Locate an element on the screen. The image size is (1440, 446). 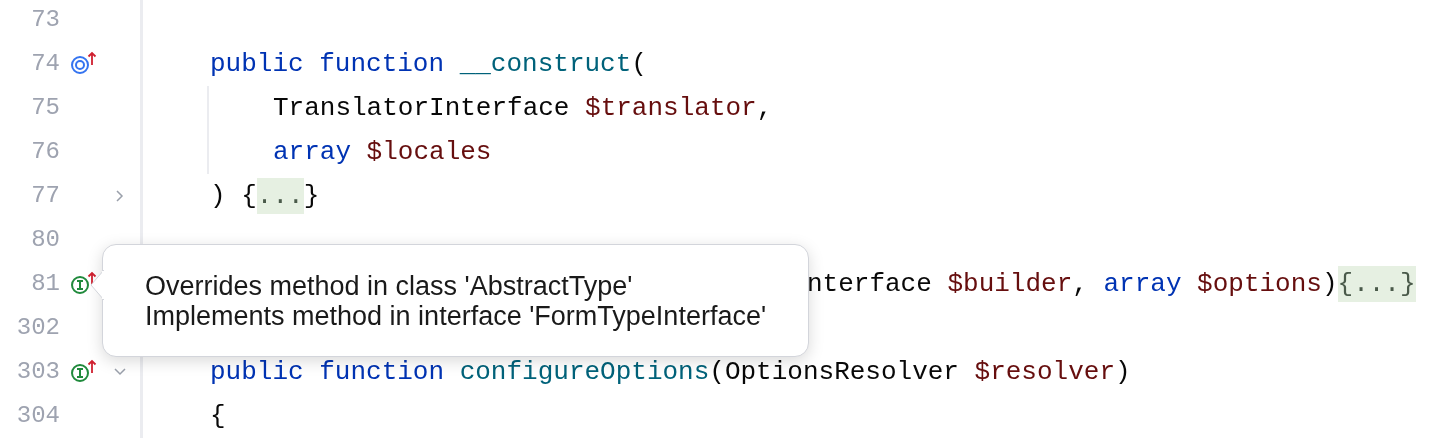
variable-token: $builder is located at coordinates (1009, 284).